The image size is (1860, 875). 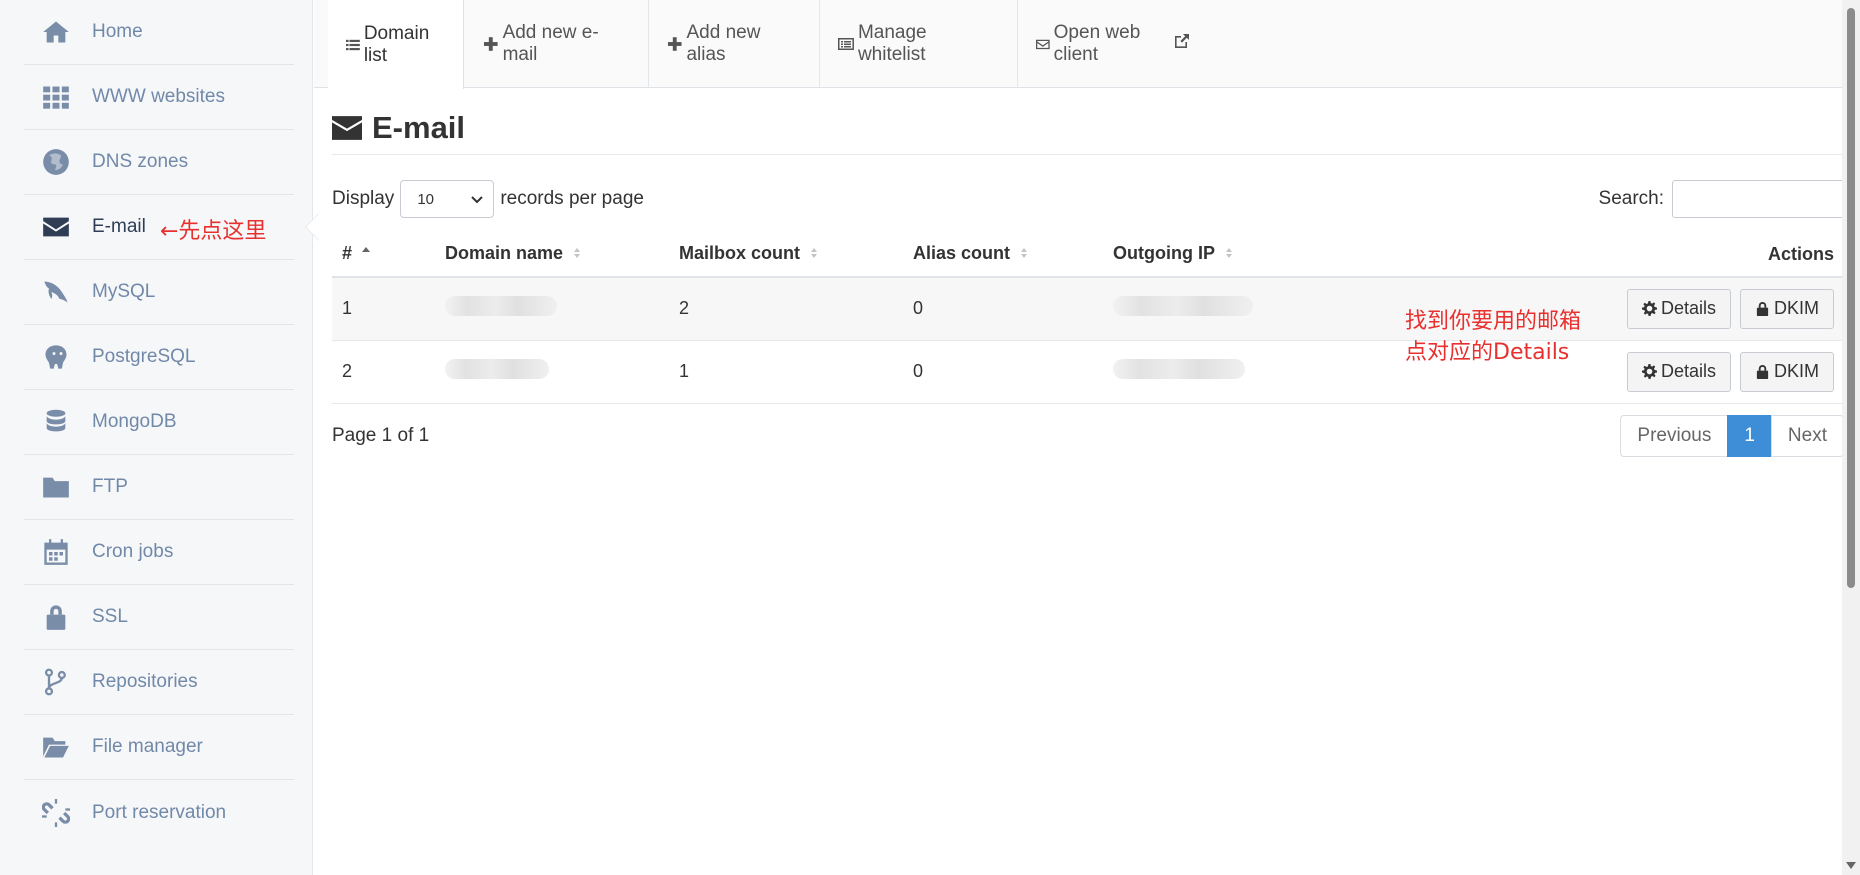 I want to click on annotation-line-1: 找到你要用的邮箱, so click(x=1493, y=321).